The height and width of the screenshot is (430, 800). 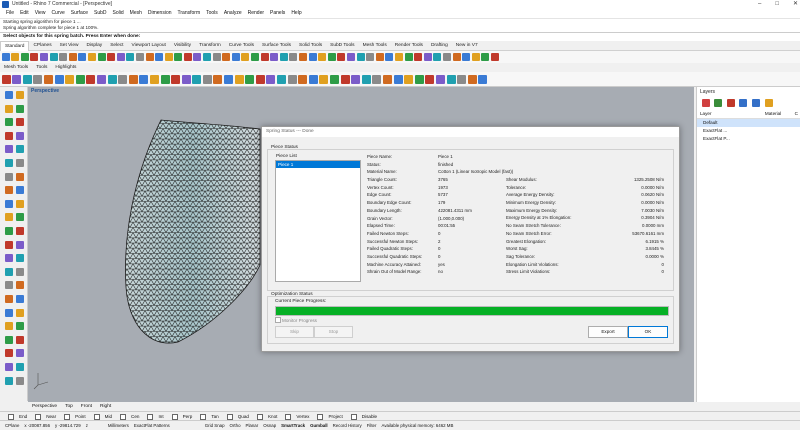 I want to click on viewport-tab-right: Right, so click(x=105, y=406).